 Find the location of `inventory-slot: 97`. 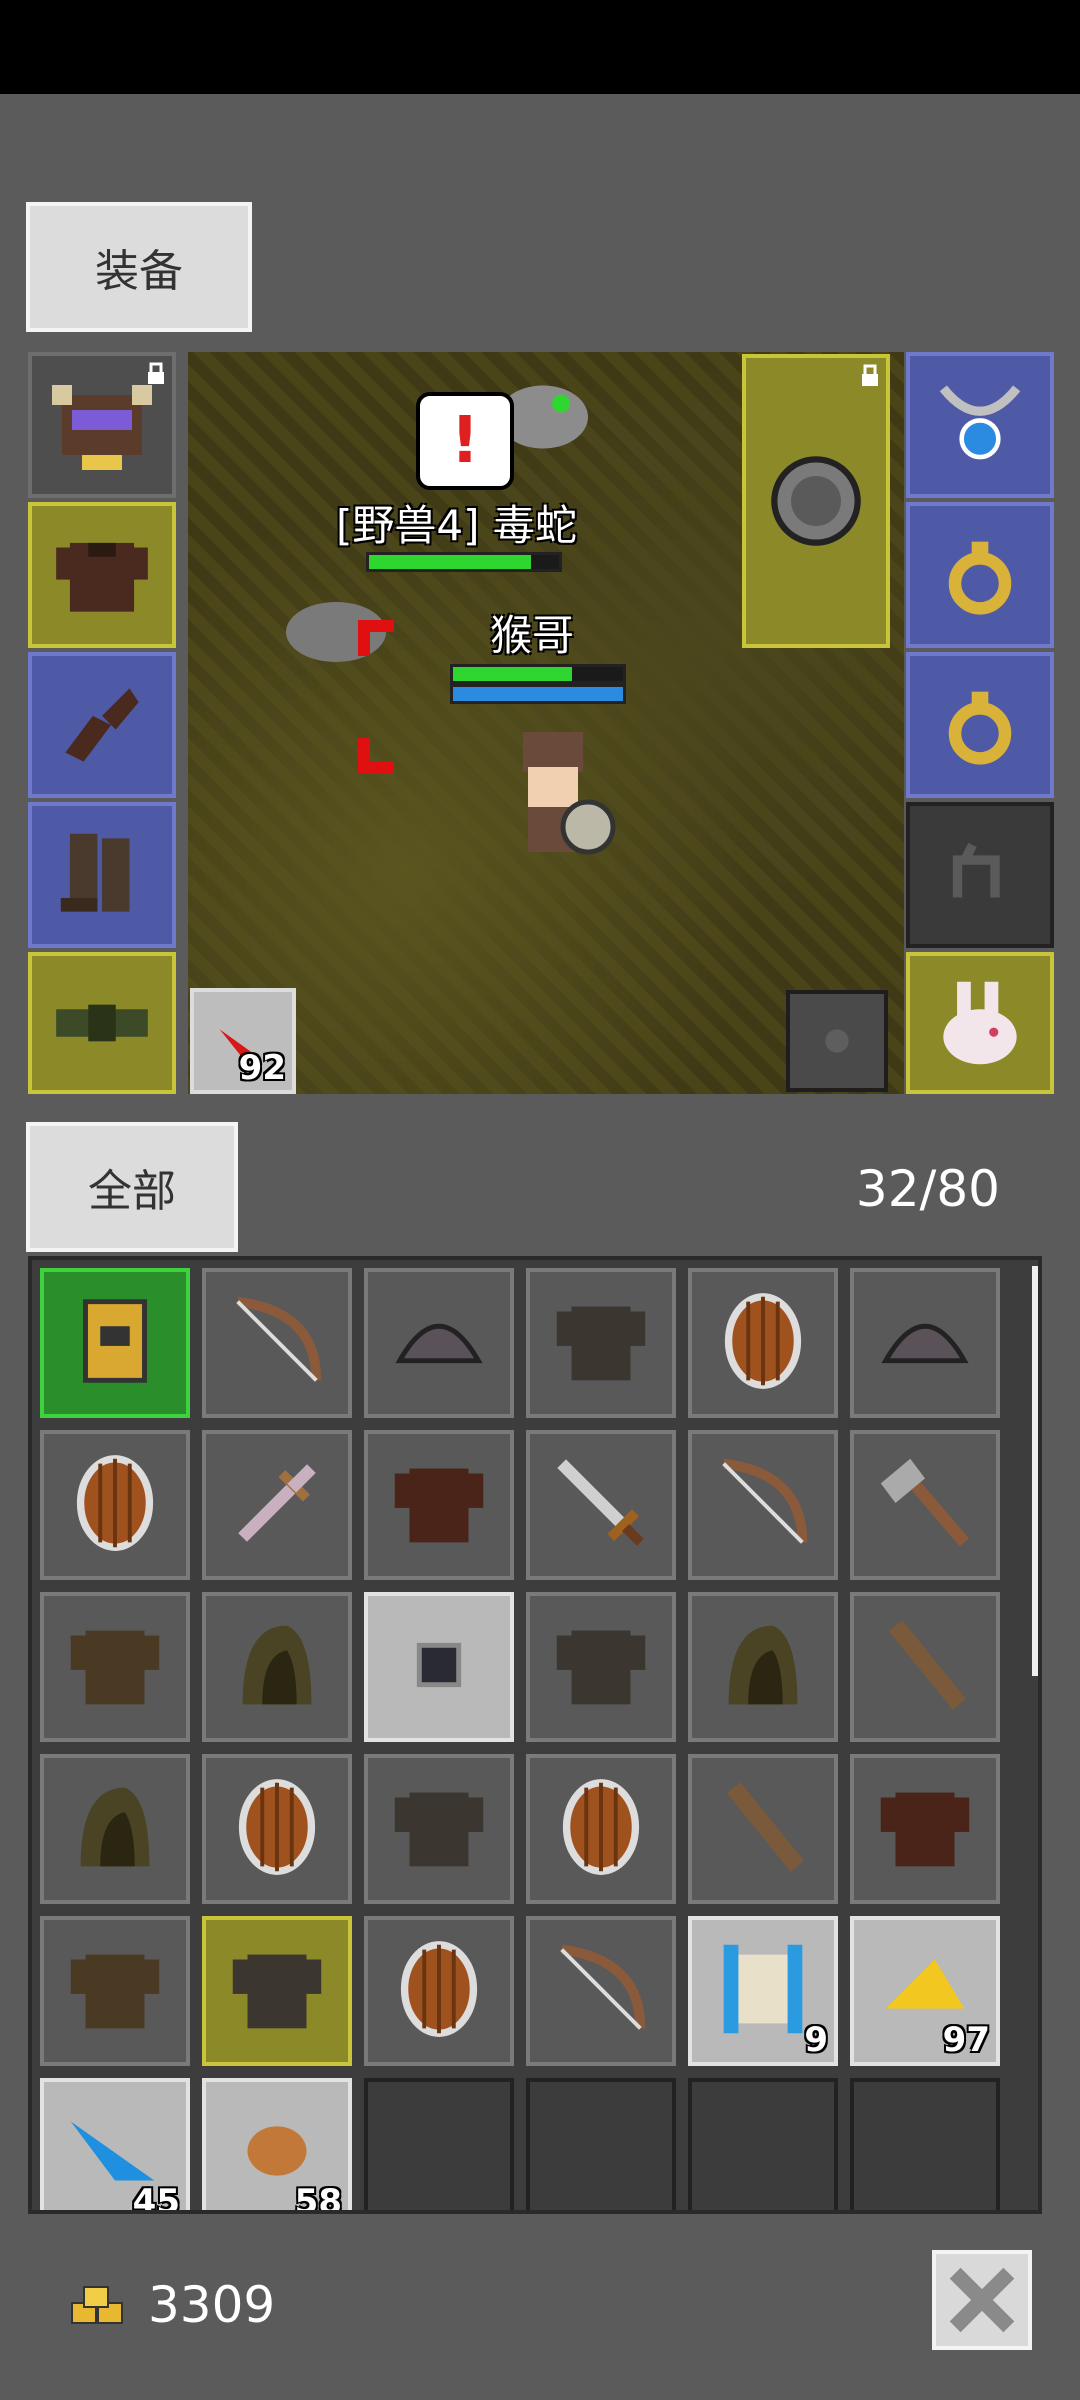

inventory-slot: 97 is located at coordinates (925, 1991).